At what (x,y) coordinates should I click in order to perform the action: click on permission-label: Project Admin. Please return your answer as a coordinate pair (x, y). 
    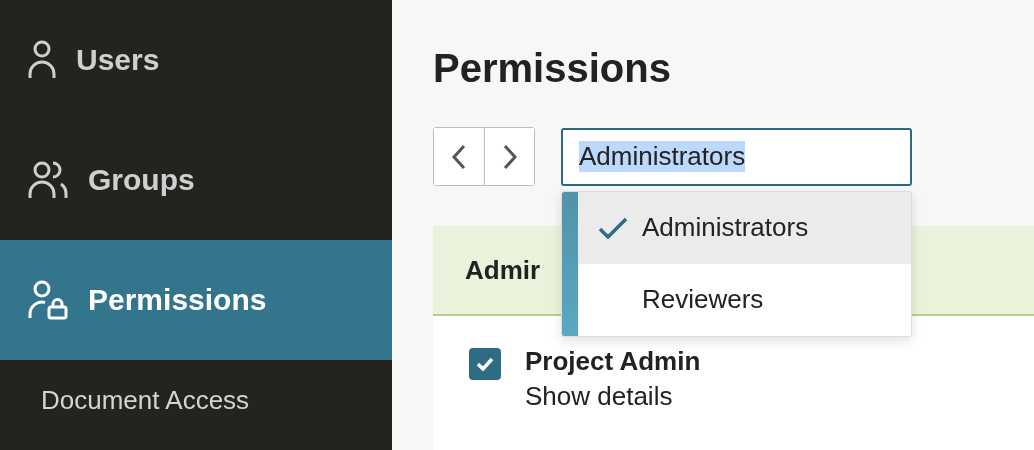
    Looking at the image, I should click on (613, 361).